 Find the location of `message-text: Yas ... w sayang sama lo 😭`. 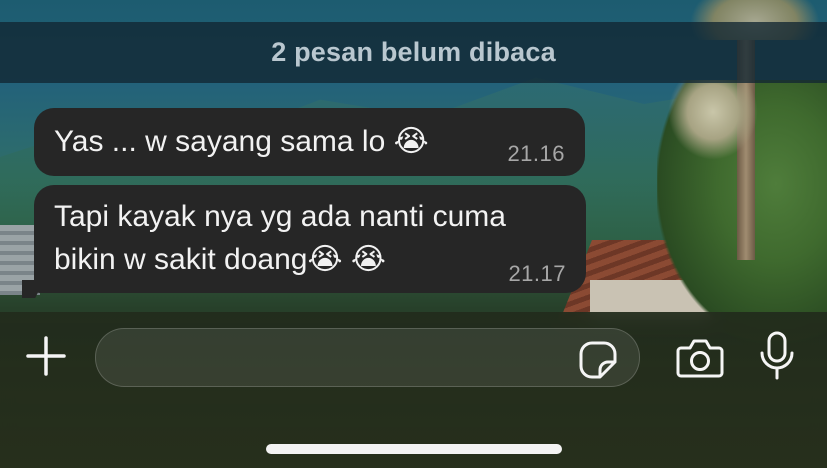

message-text: Yas ... w sayang sama lo 😭 is located at coordinates (241, 141).